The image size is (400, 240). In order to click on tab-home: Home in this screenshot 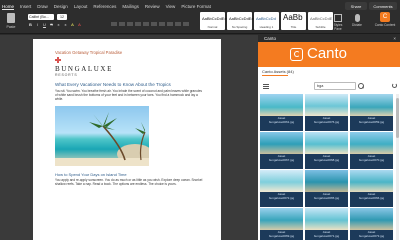, I will do `click(8, 7)`.